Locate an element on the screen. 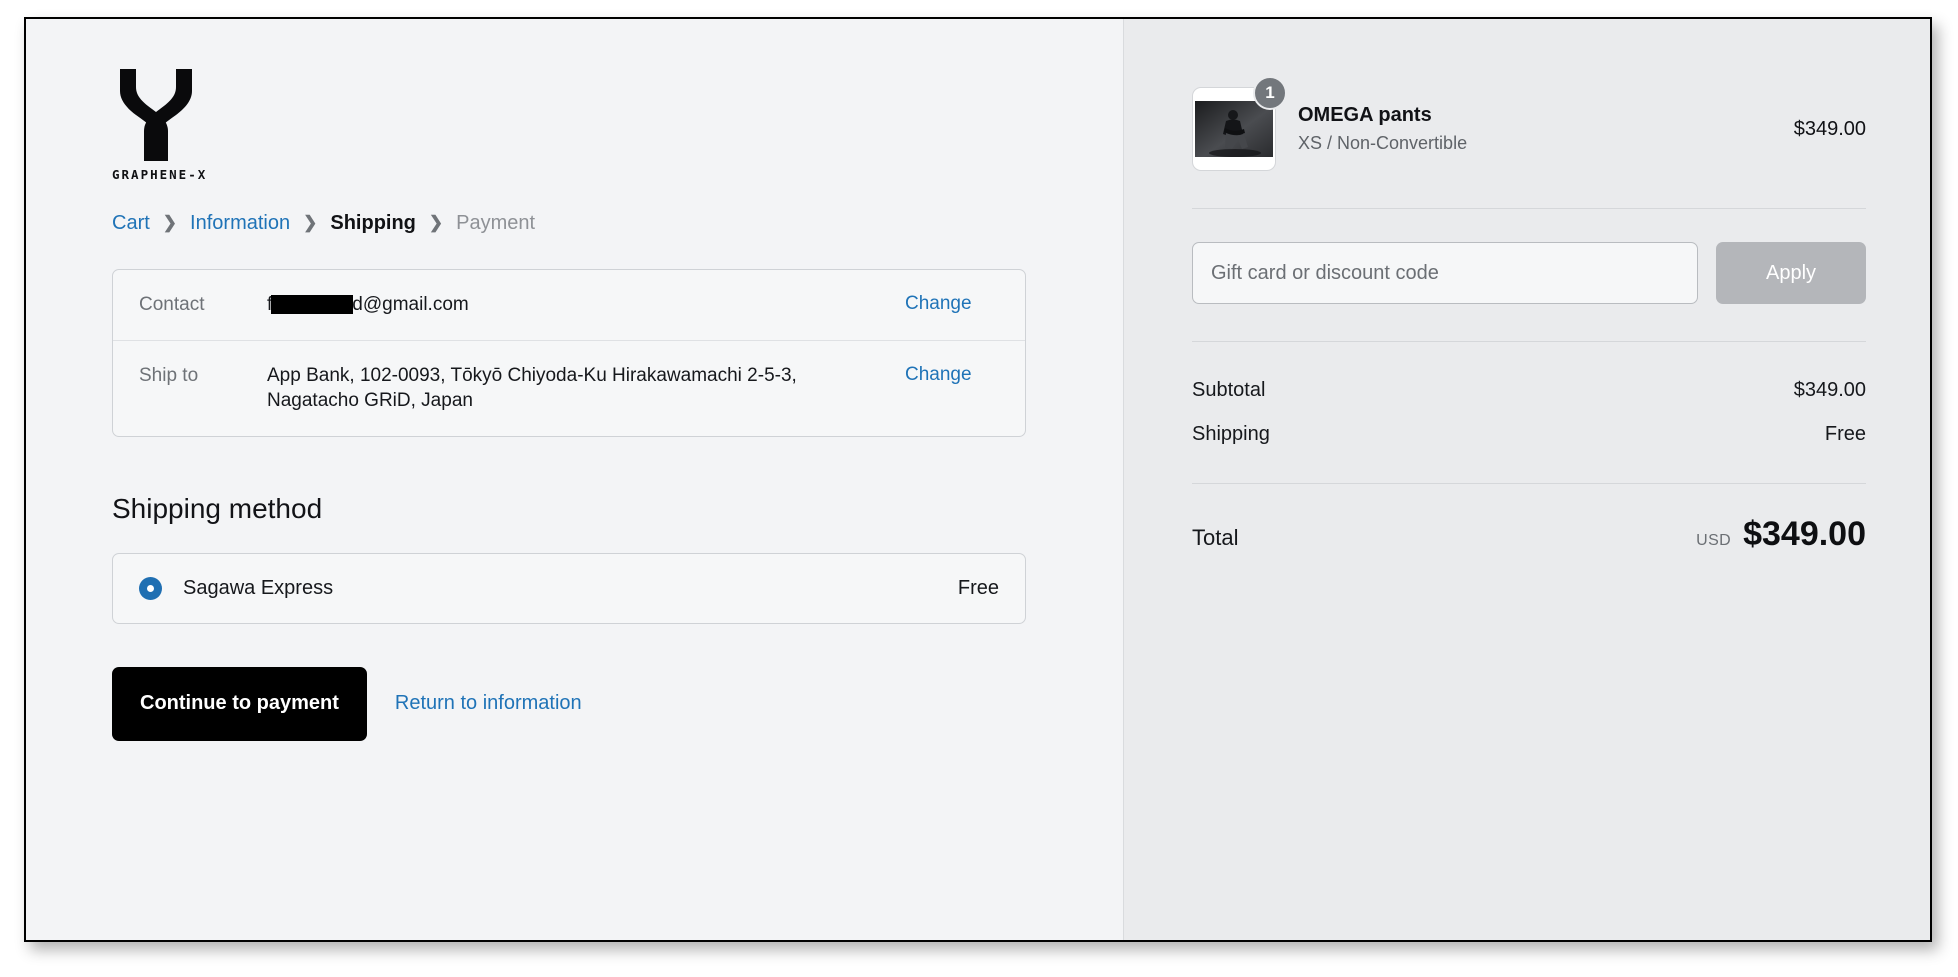 Image resolution: width=1958 pixels, height=977 pixels. graphene-x-chromosome-logo-icon is located at coordinates (156, 115).